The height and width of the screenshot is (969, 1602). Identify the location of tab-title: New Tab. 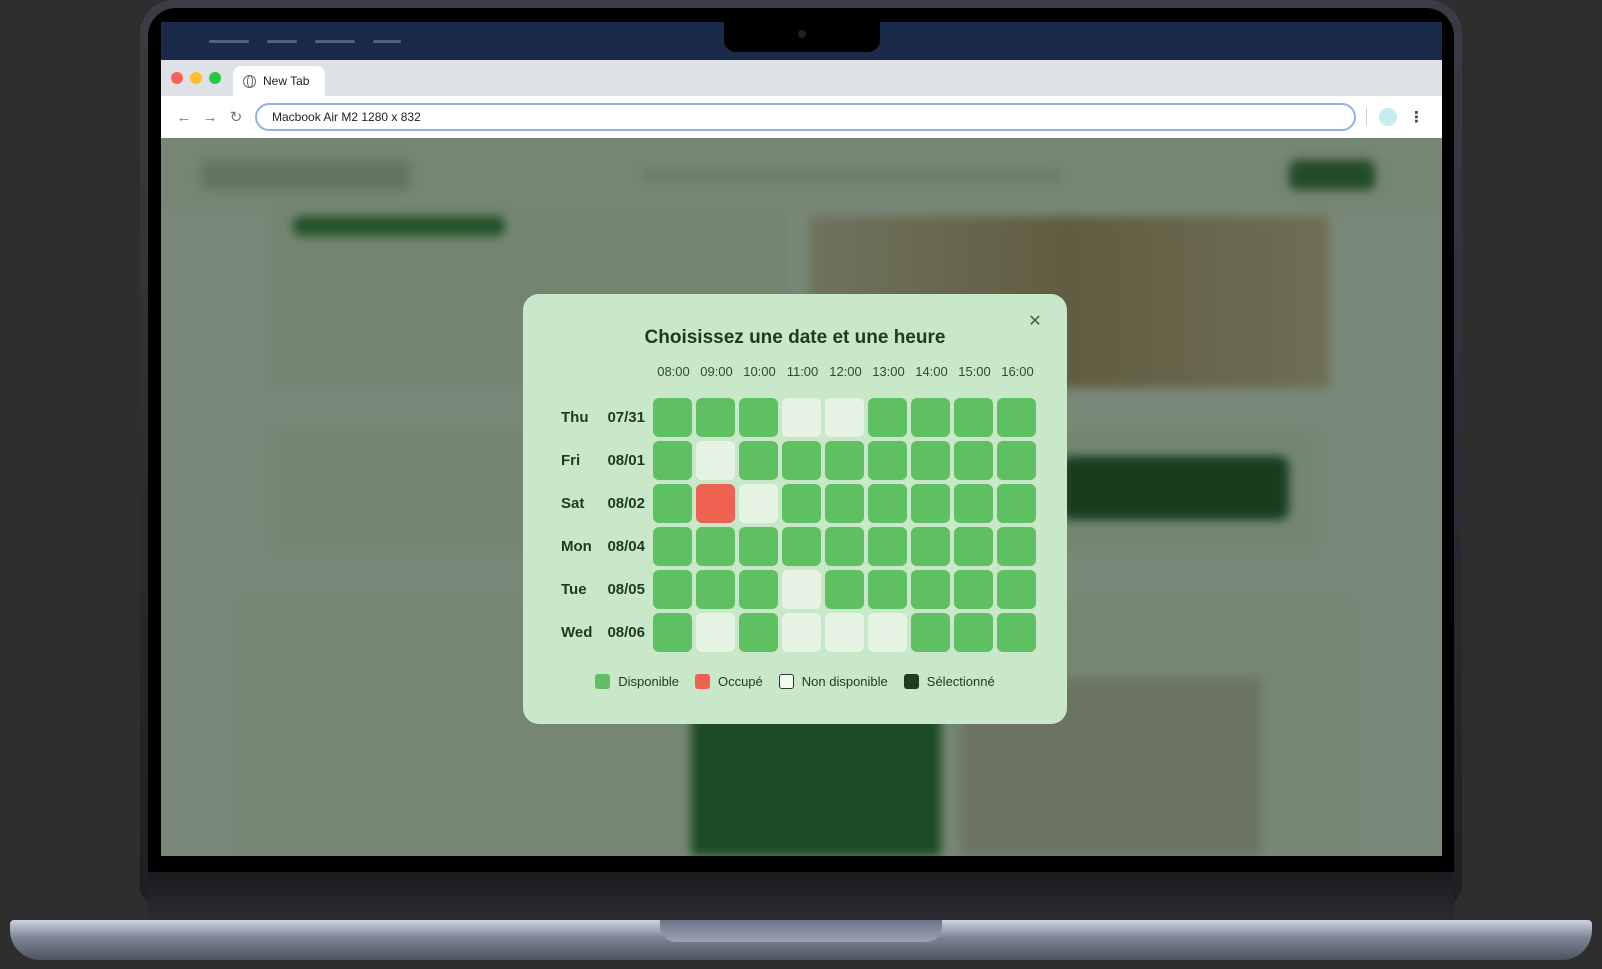
(286, 81).